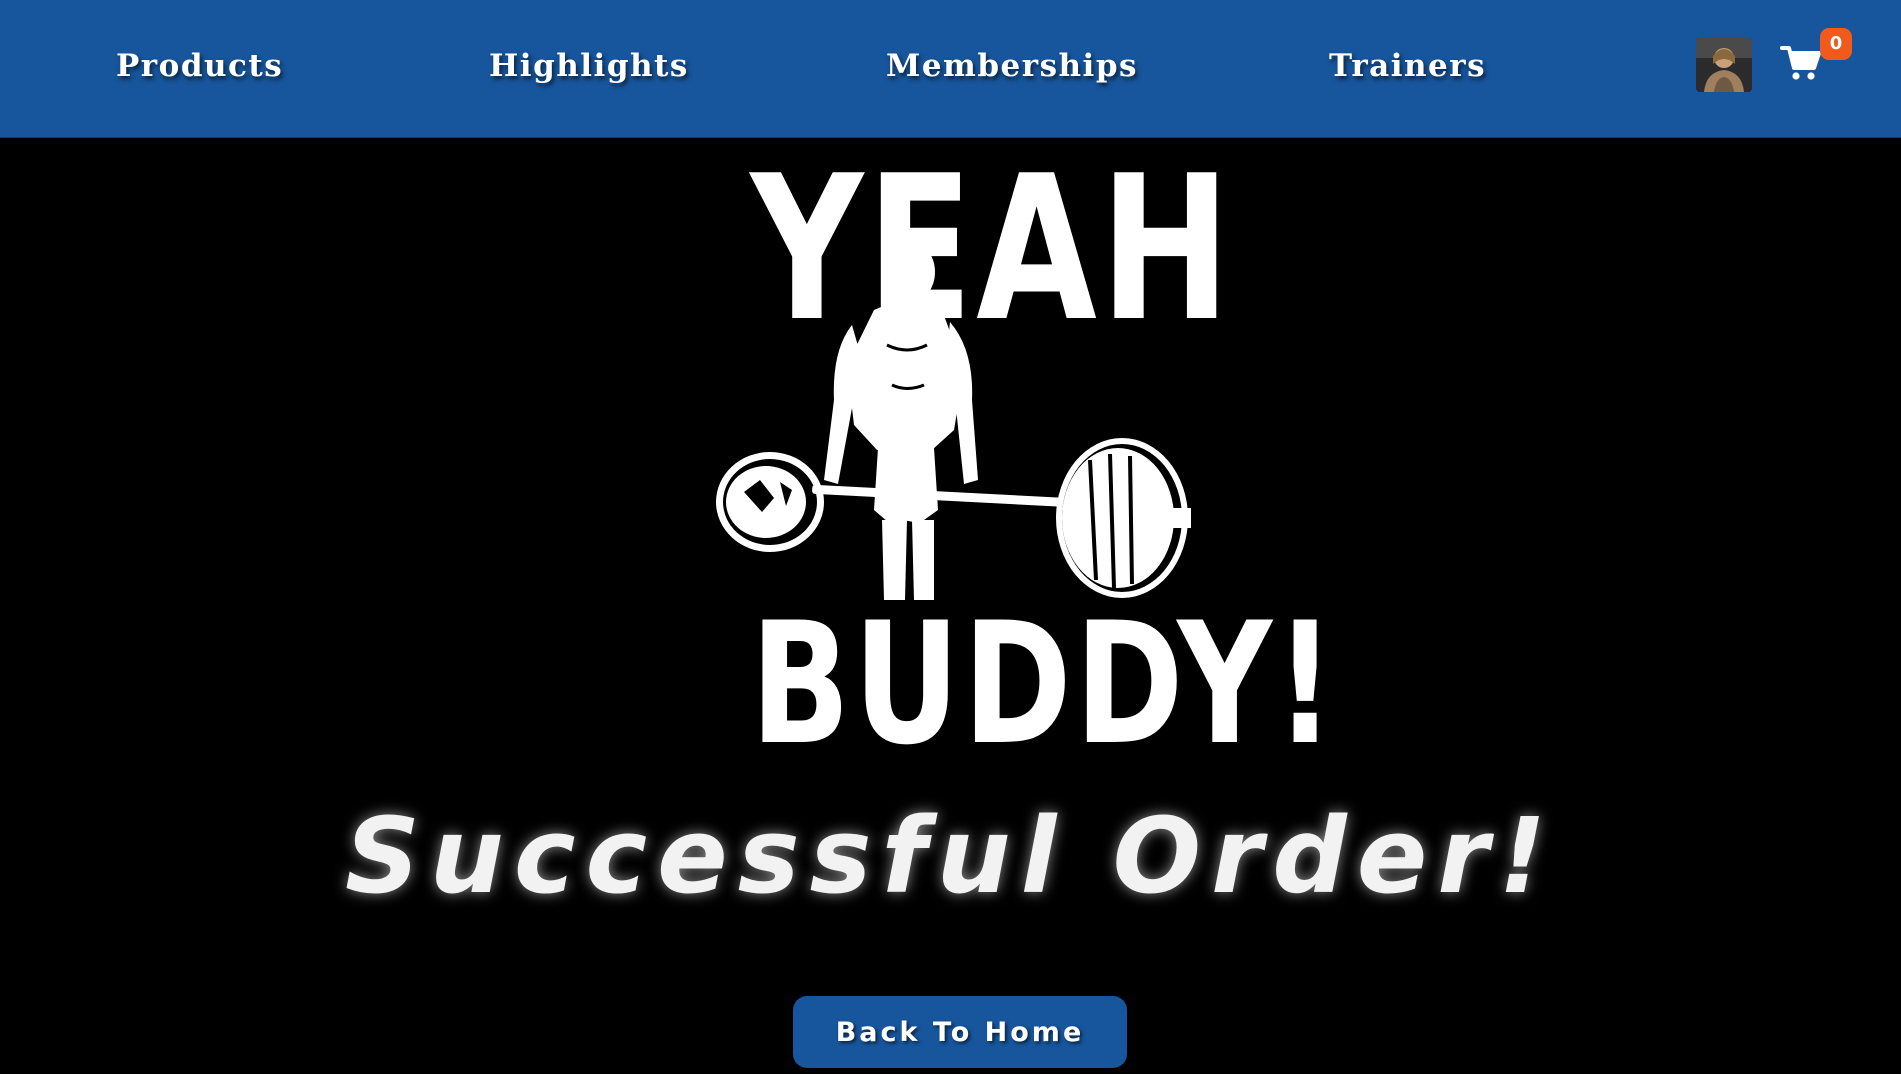 The height and width of the screenshot is (1074, 1901). I want to click on logo-bottom-text: BUDDY!, so click(1044, 684).